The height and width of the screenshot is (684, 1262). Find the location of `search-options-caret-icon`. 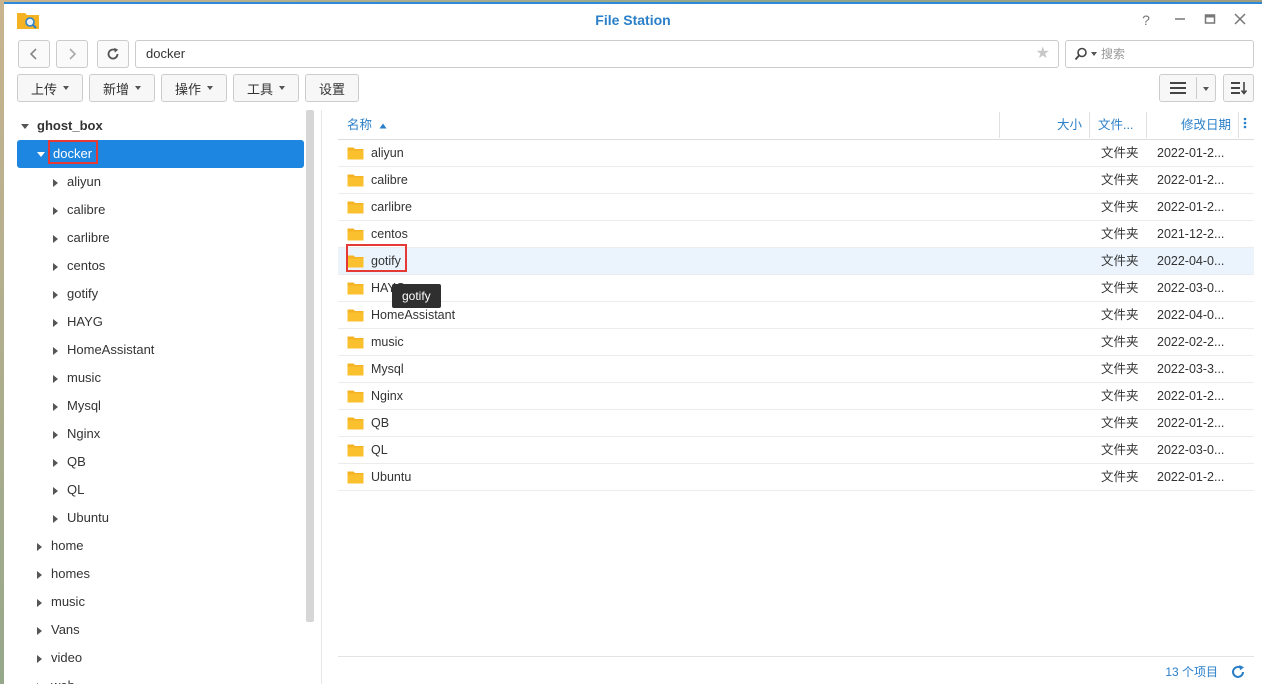

search-options-caret-icon is located at coordinates (1094, 54).